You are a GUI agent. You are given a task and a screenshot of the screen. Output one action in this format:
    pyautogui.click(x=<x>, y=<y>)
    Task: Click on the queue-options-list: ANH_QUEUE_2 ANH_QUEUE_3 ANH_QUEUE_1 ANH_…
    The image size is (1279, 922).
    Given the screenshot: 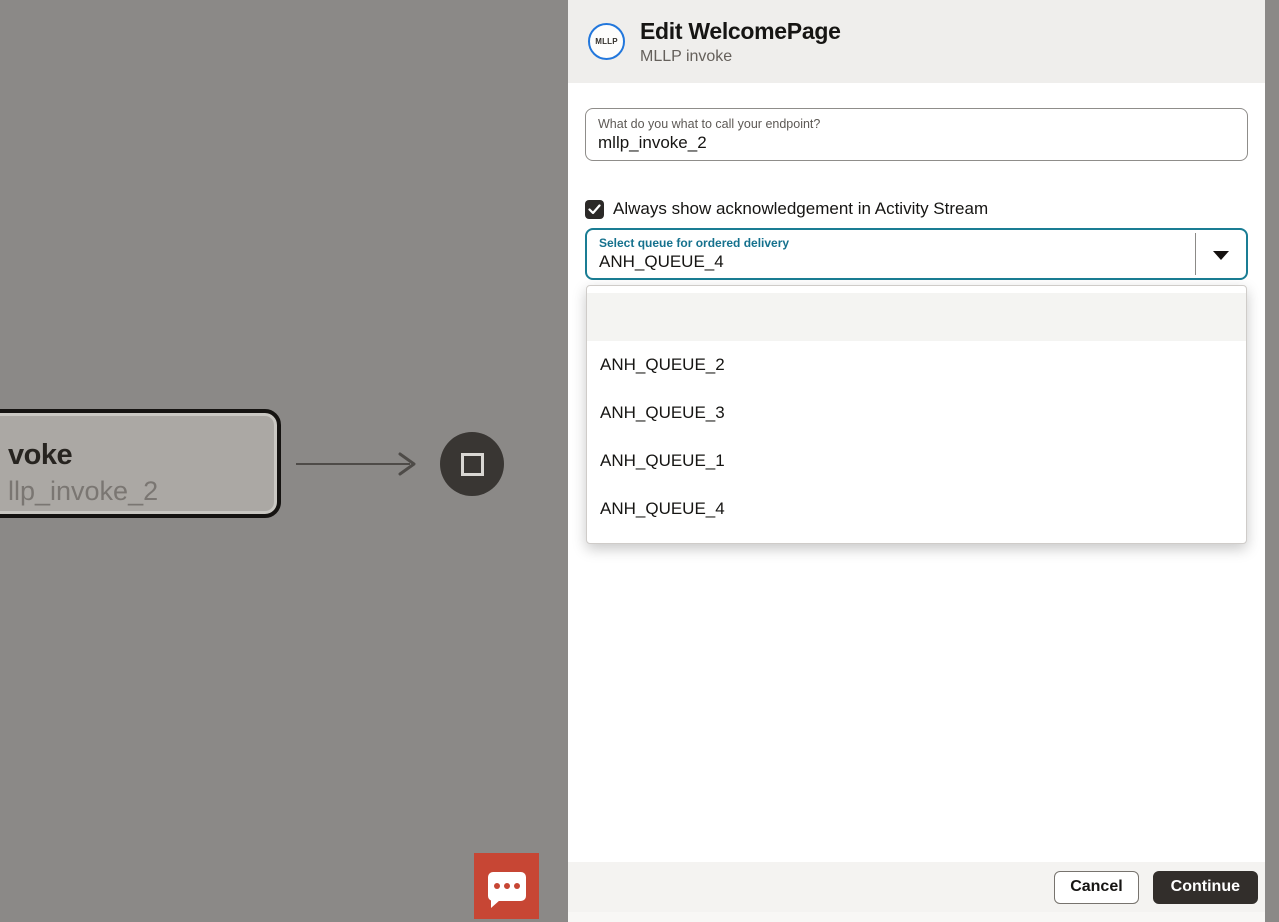 What is the action you would take?
    pyautogui.click(x=916, y=414)
    